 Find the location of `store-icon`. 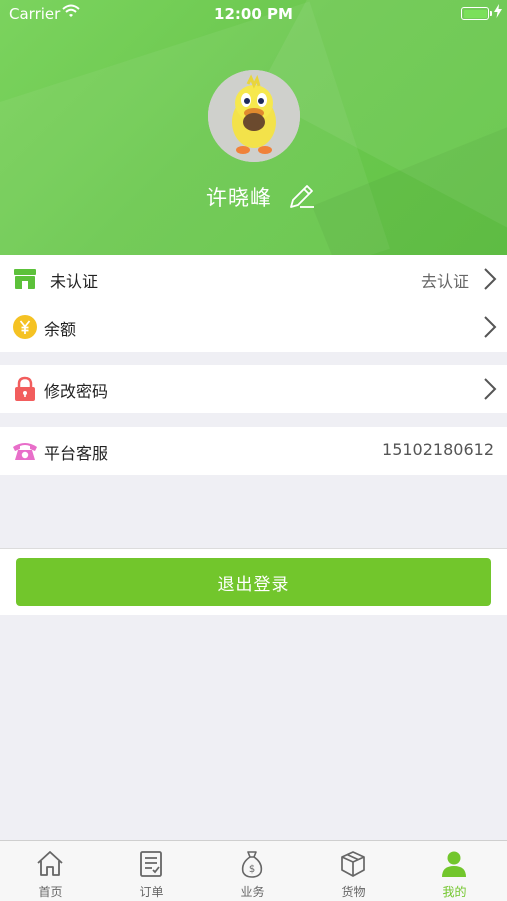

store-icon is located at coordinates (25, 281).